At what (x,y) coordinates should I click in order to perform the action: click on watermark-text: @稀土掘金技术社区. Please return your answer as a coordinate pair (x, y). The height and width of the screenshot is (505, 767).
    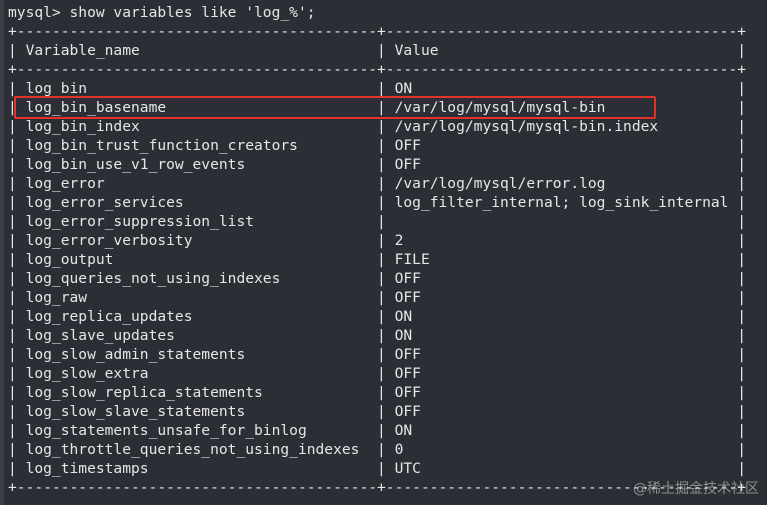
    Looking at the image, I should click on (696, 489).